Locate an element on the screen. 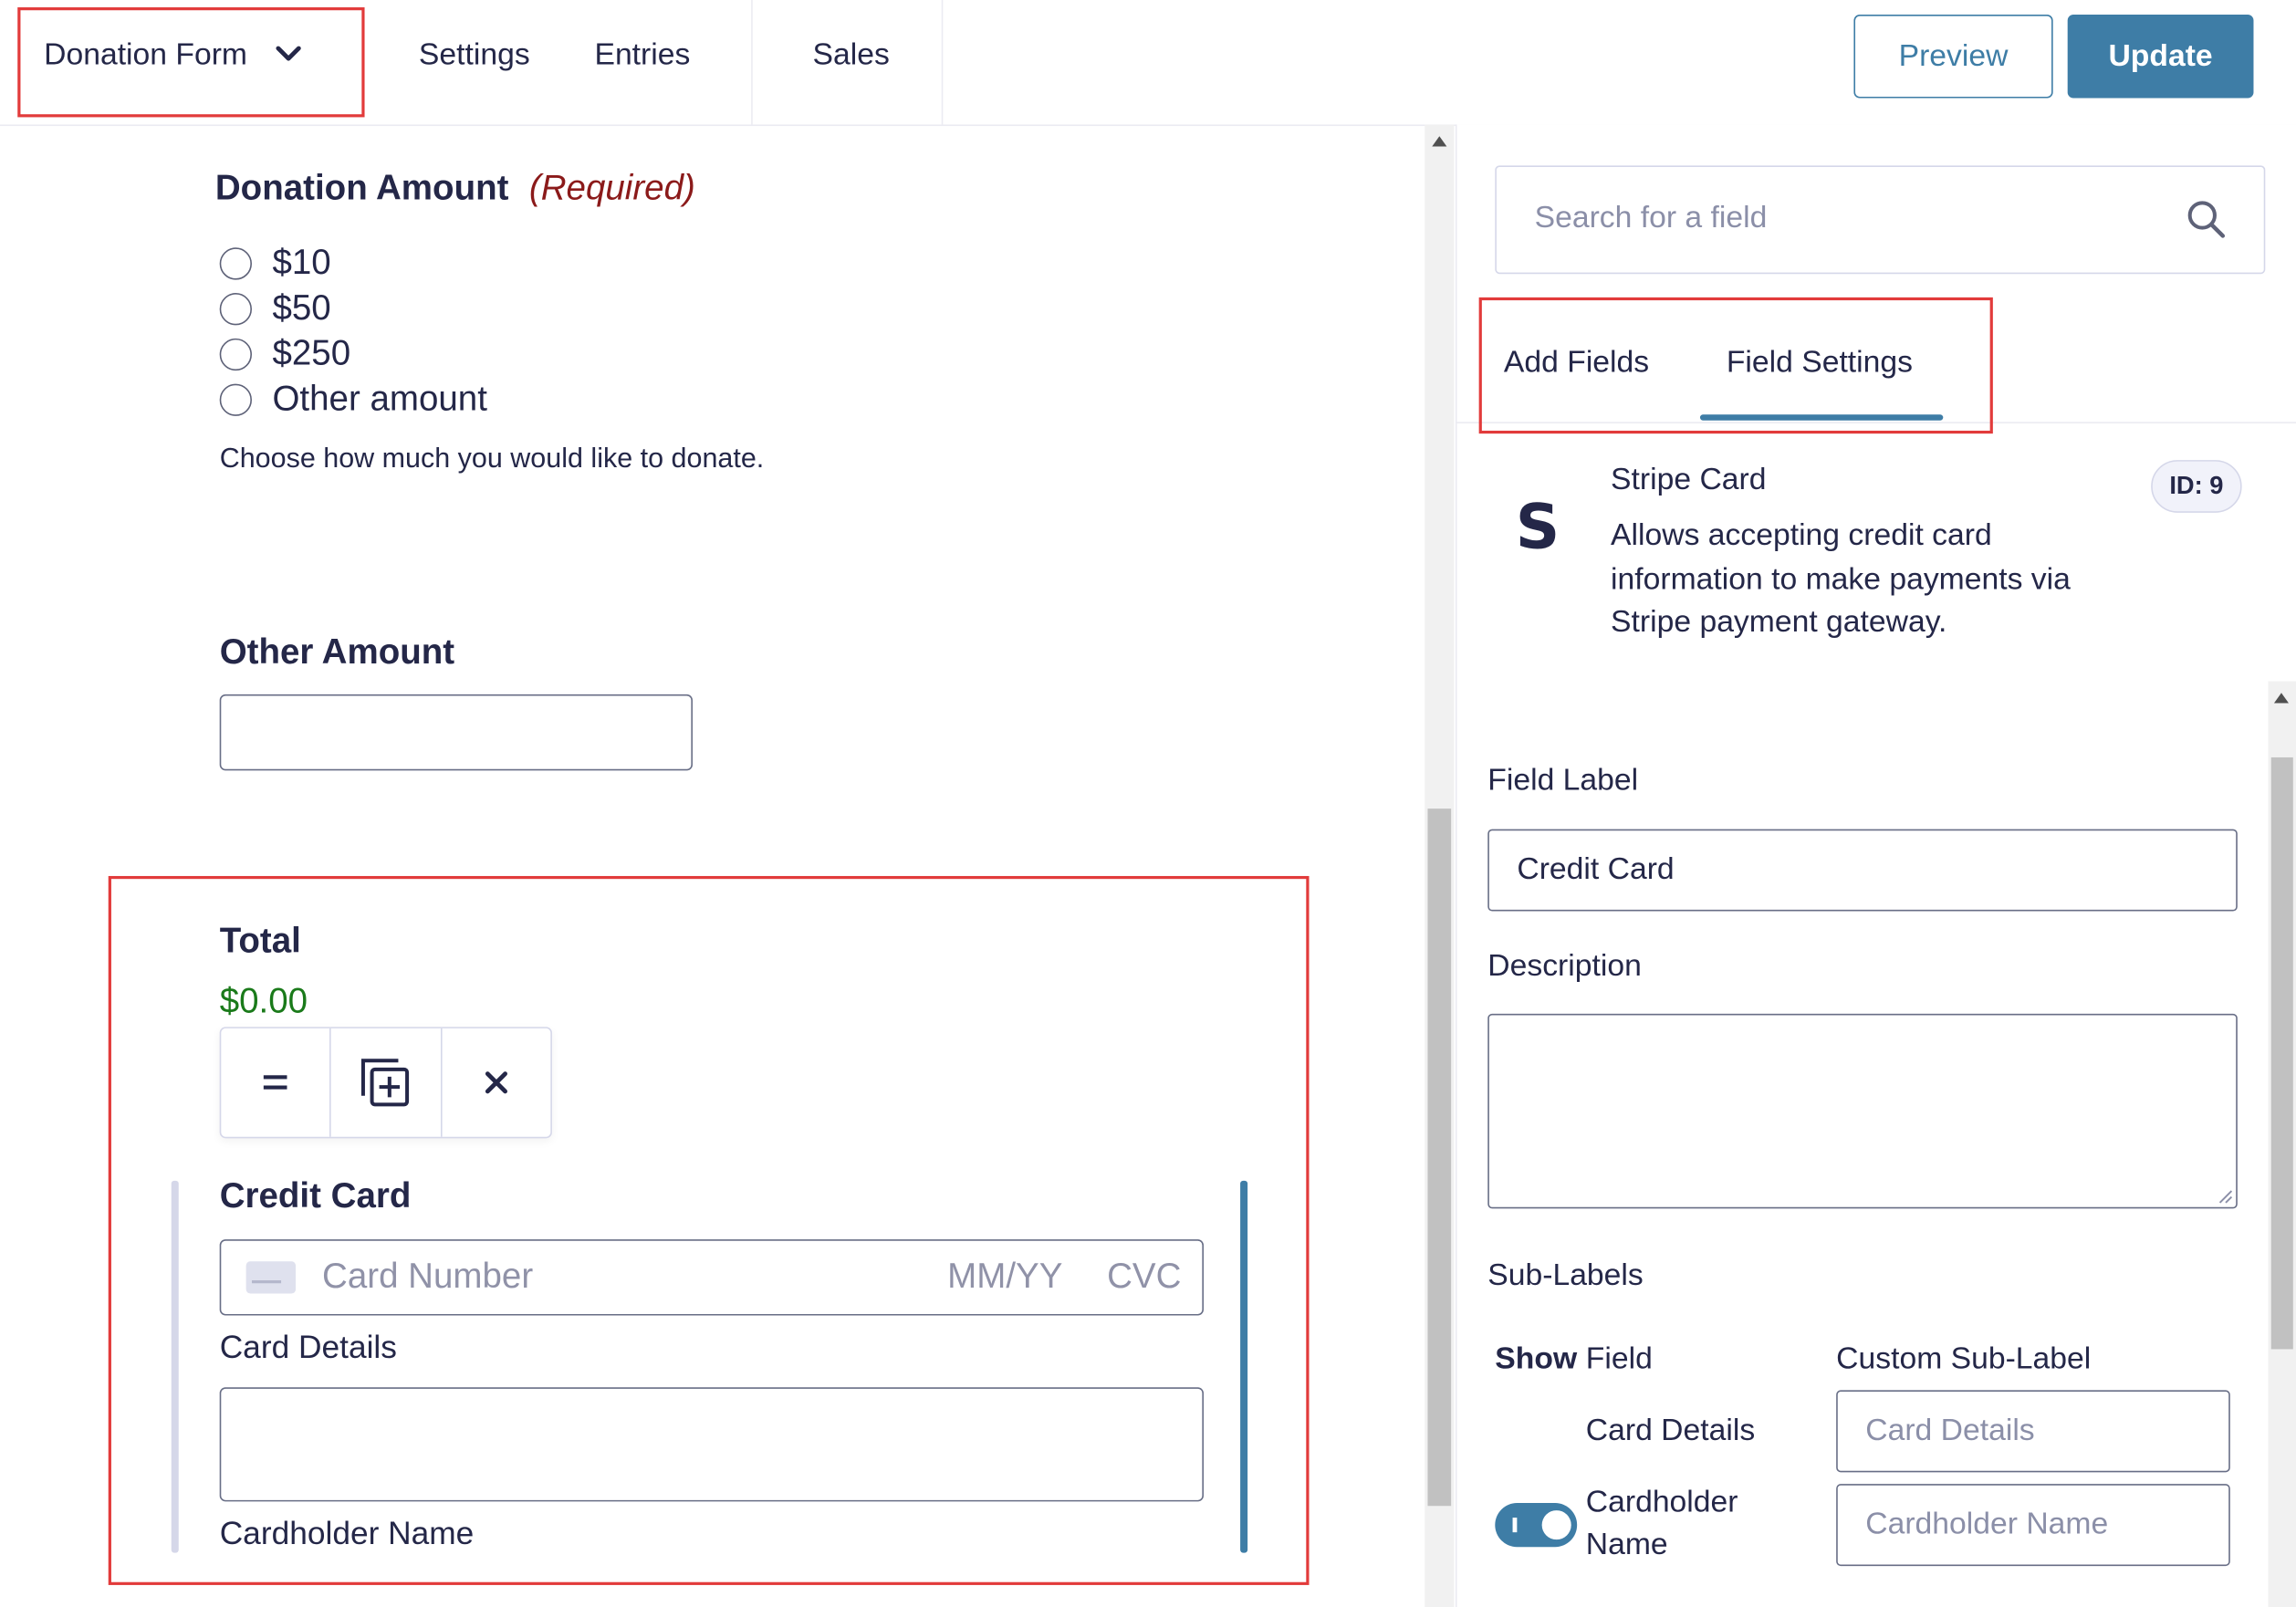  col-show-header: Show is located at coordinates (1536, 1358).